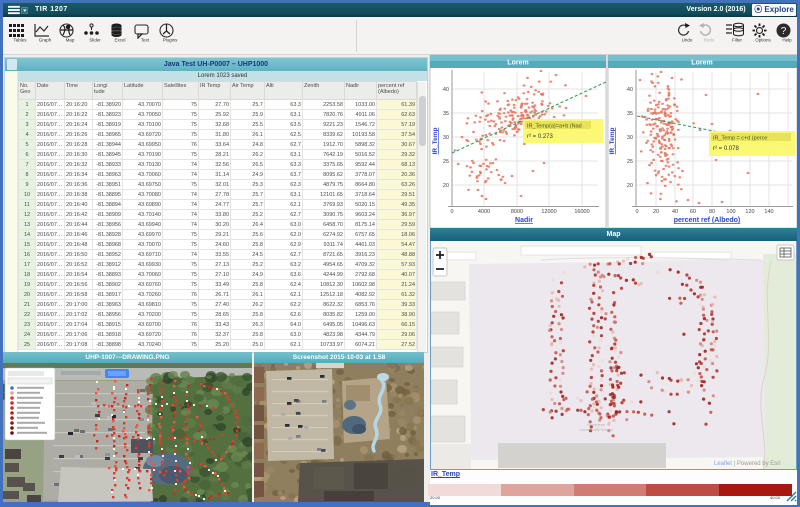 The width and height of the screenshot is (800, 507). I want to click on svg-text: Nadir, so click(524, 220).